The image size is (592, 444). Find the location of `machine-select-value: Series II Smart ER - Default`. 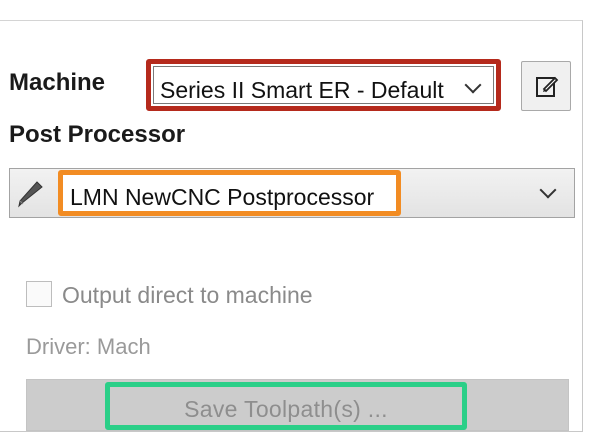

machine-select-value: Series II Smart ER - Default is located at coordinates (302, 90).